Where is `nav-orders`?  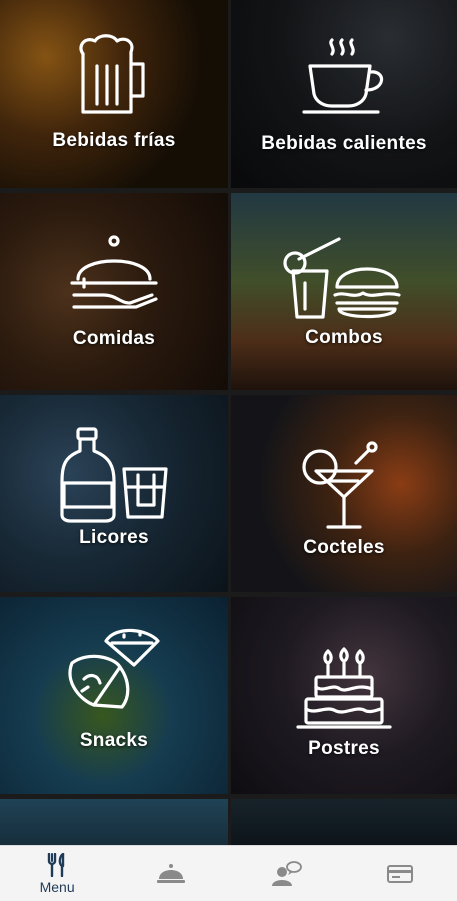 nav-orders is located at coordinates (171, 873).